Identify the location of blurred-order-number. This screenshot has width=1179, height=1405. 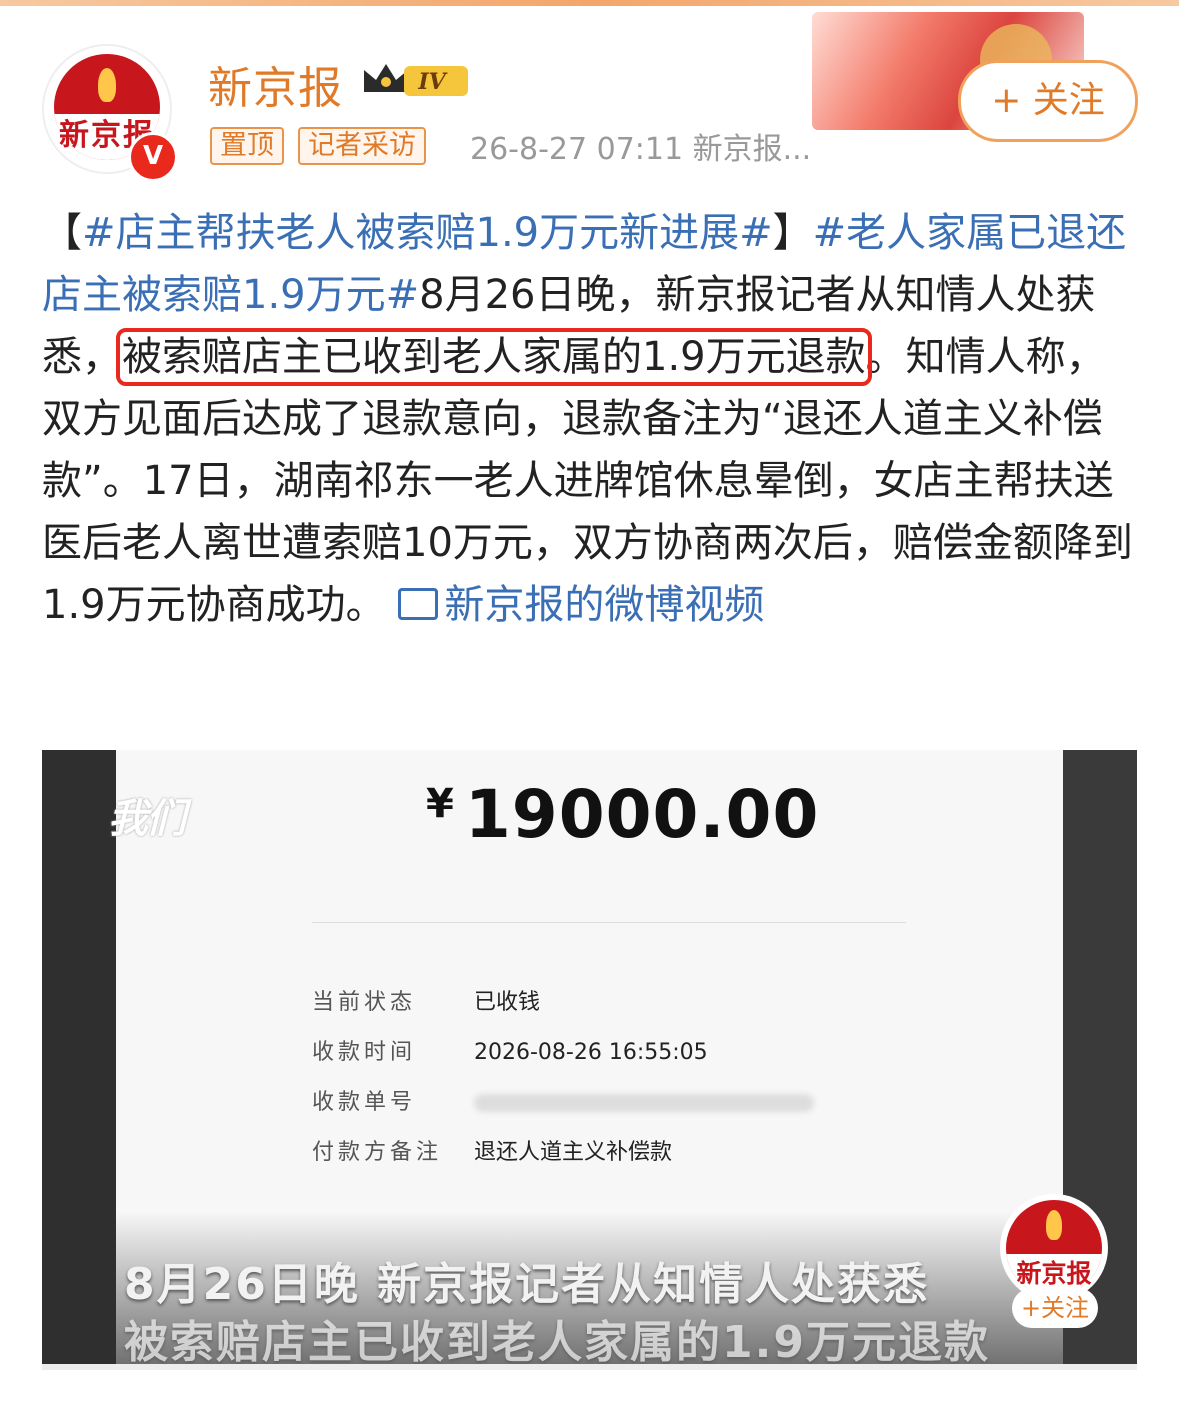
(644, 1103).